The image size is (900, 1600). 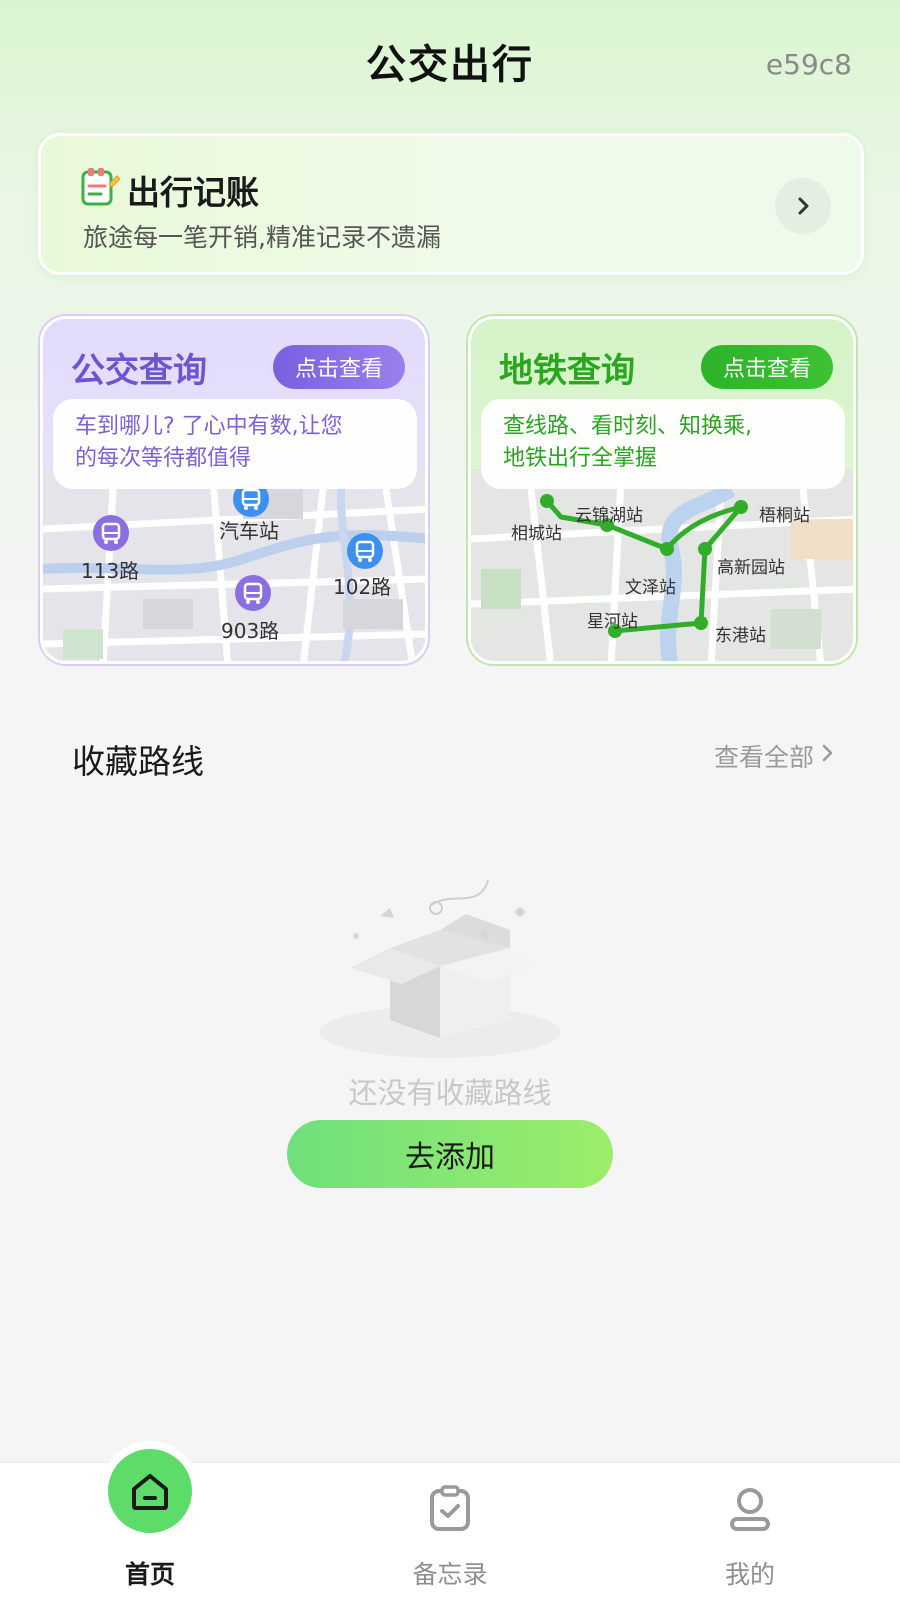 I want to click on bottom-navigation: 首页 备忘录 我的, so click(x=450, y=1524).